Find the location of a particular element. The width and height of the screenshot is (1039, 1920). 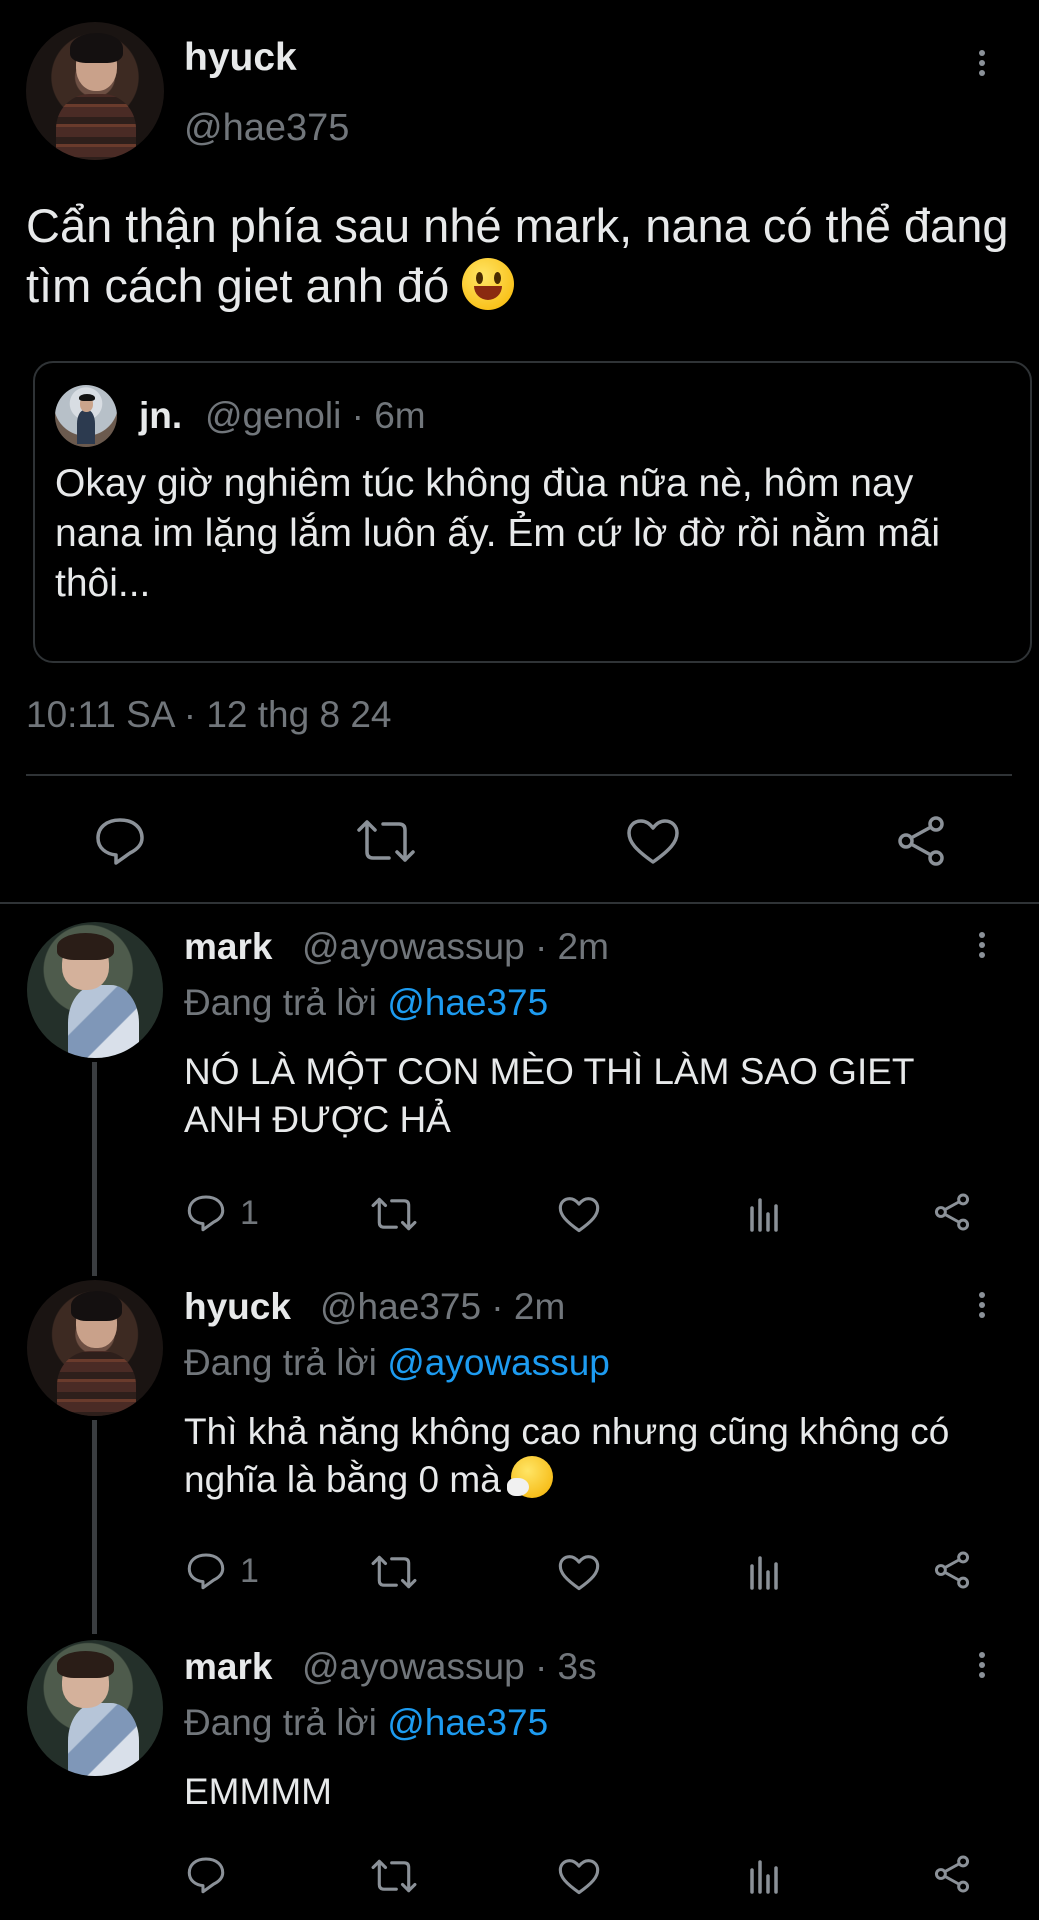

reply-author-handle: @hae375 · 2m is located at coordinates (442, 1307).